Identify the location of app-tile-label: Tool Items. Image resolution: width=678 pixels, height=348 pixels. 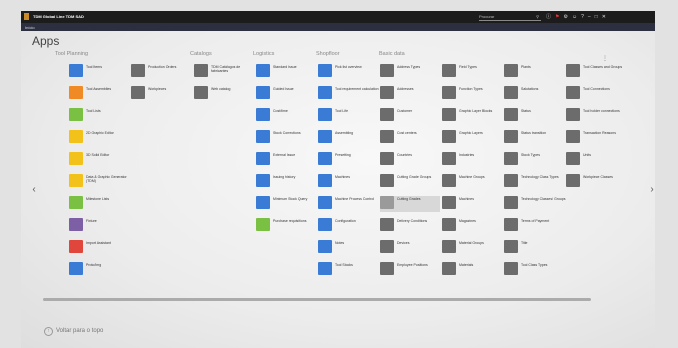
(94, 67).